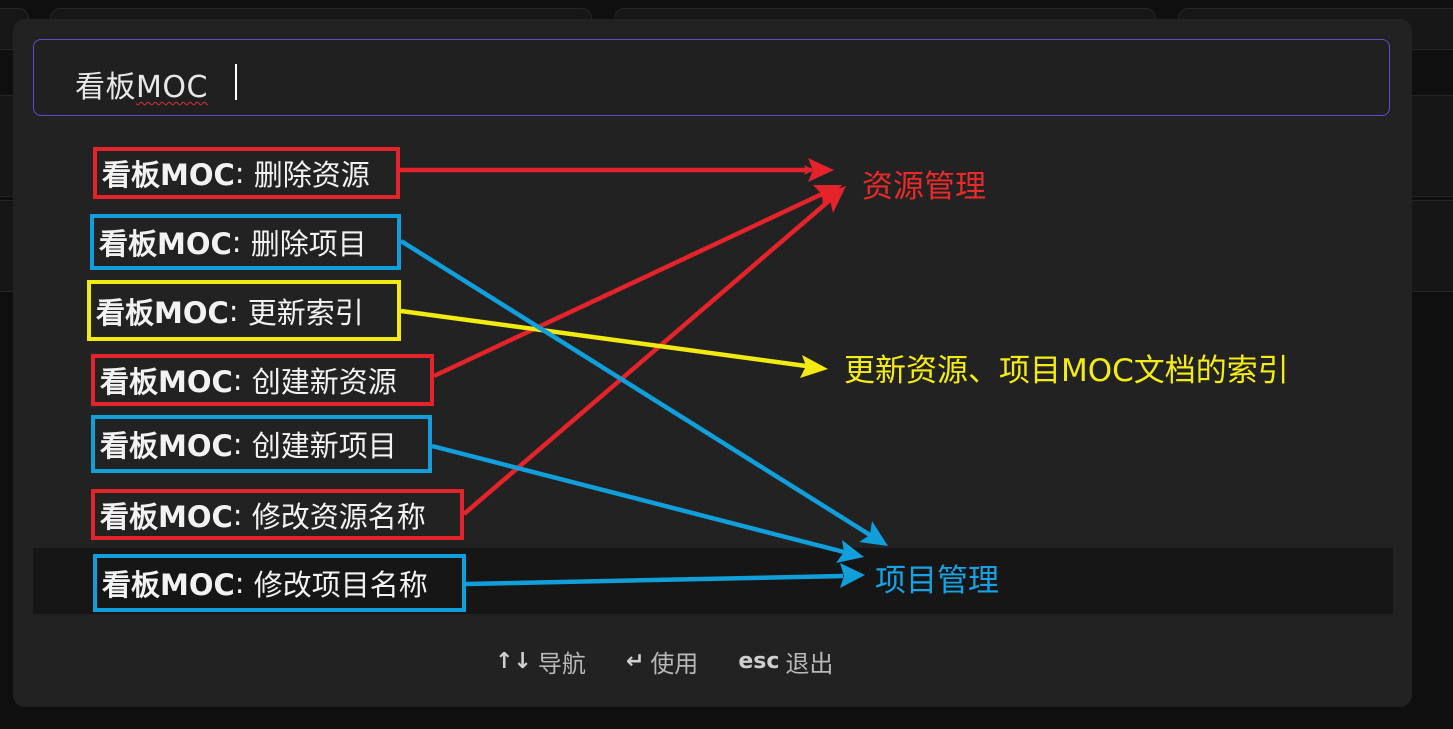  What do you see at coordinates (279, 583) in the screenshot?
I see `command-item-rename-project: 看板MOC: 修改项目名称` at bounding box center [279, 583].